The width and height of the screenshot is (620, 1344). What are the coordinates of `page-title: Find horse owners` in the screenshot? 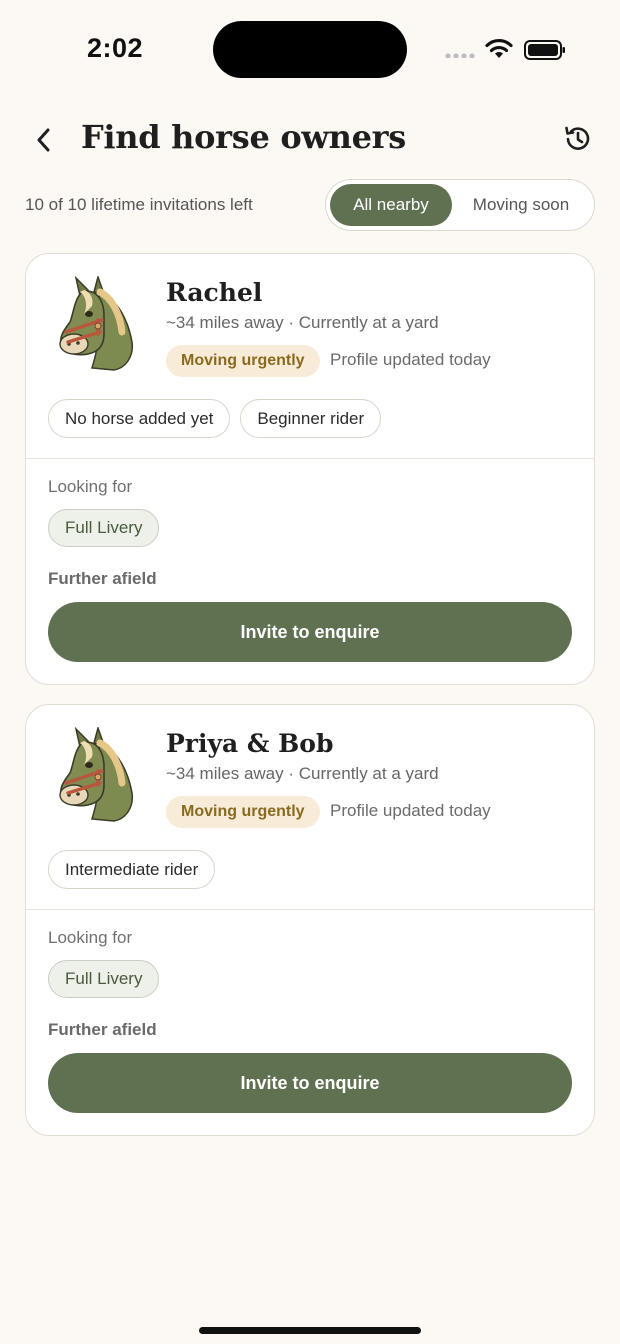 It's located at (243, 137).